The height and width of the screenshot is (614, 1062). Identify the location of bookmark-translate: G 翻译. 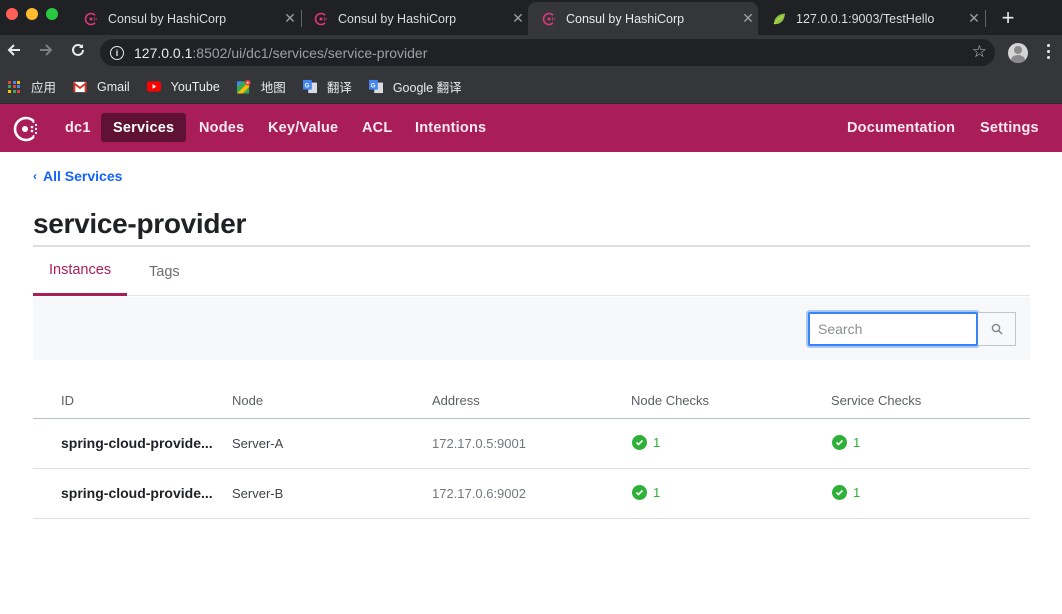
(327, 86).